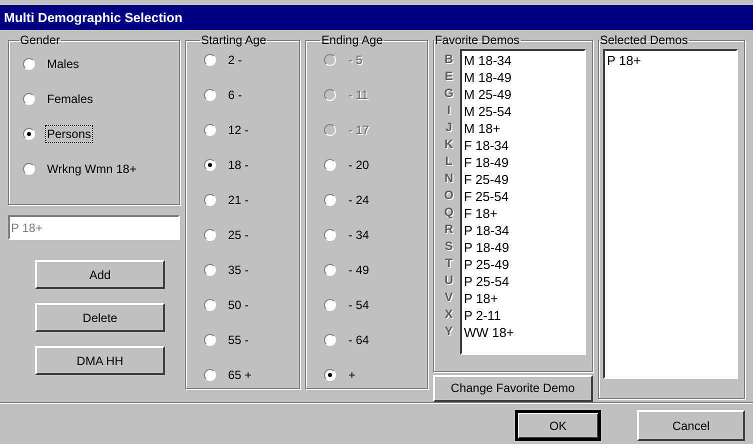 Image resolution: width=753 pixels, height=444 pixels. I want to click on list-item: M 25-54, so click(524, 111).